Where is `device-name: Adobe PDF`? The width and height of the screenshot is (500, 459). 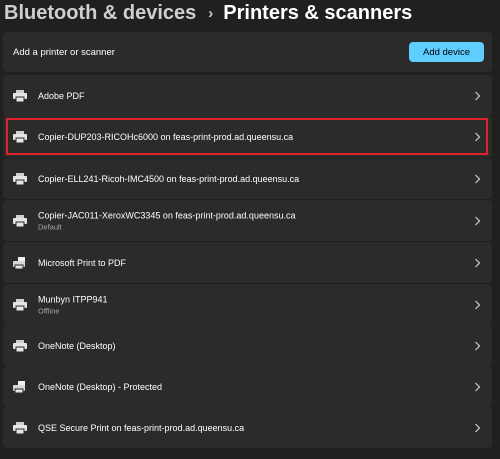
device-name: Adobe PDF is located at coordinates (61, 95).